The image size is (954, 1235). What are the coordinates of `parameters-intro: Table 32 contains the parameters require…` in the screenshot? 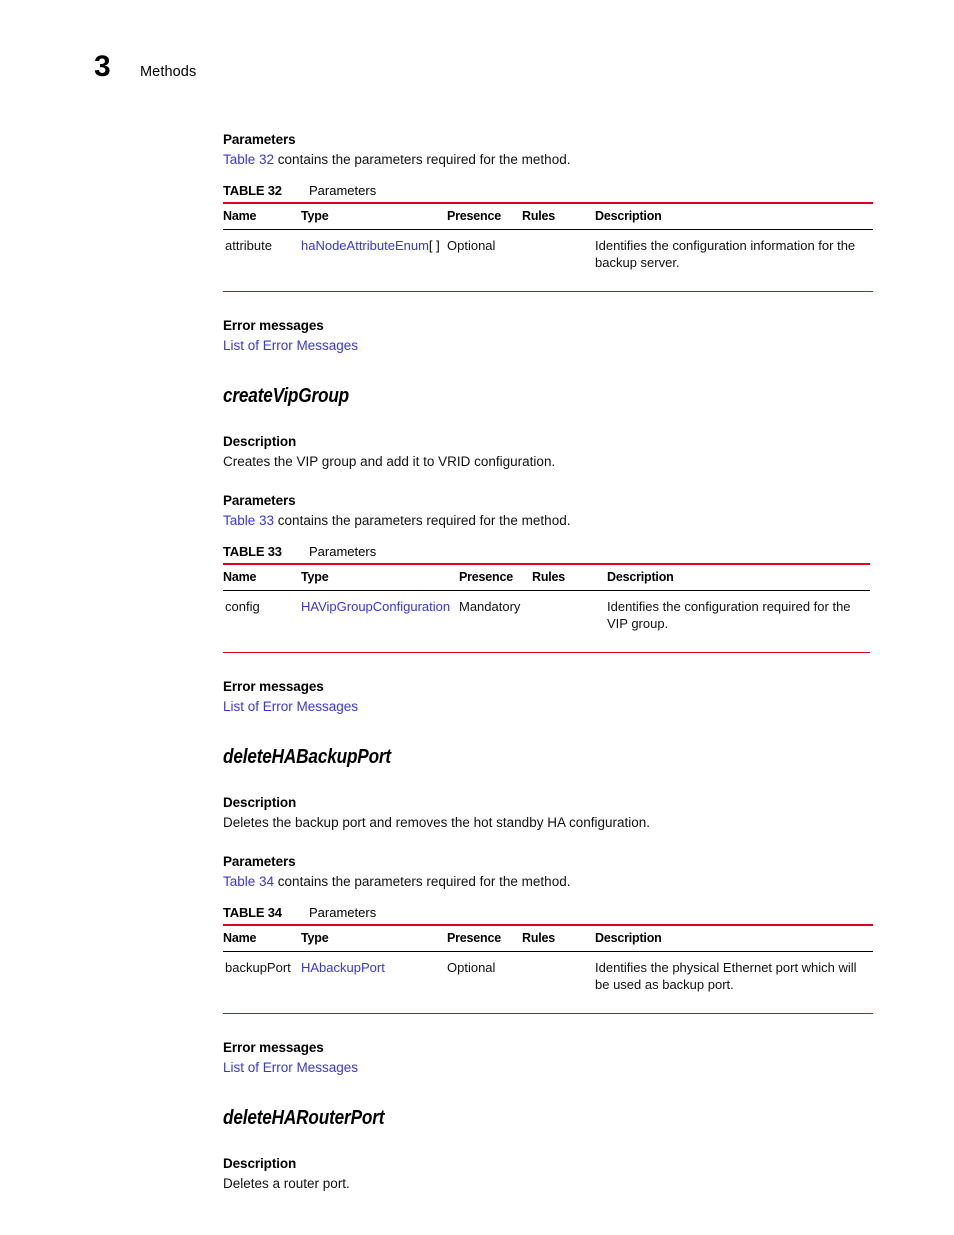 It's located at (553, 159).